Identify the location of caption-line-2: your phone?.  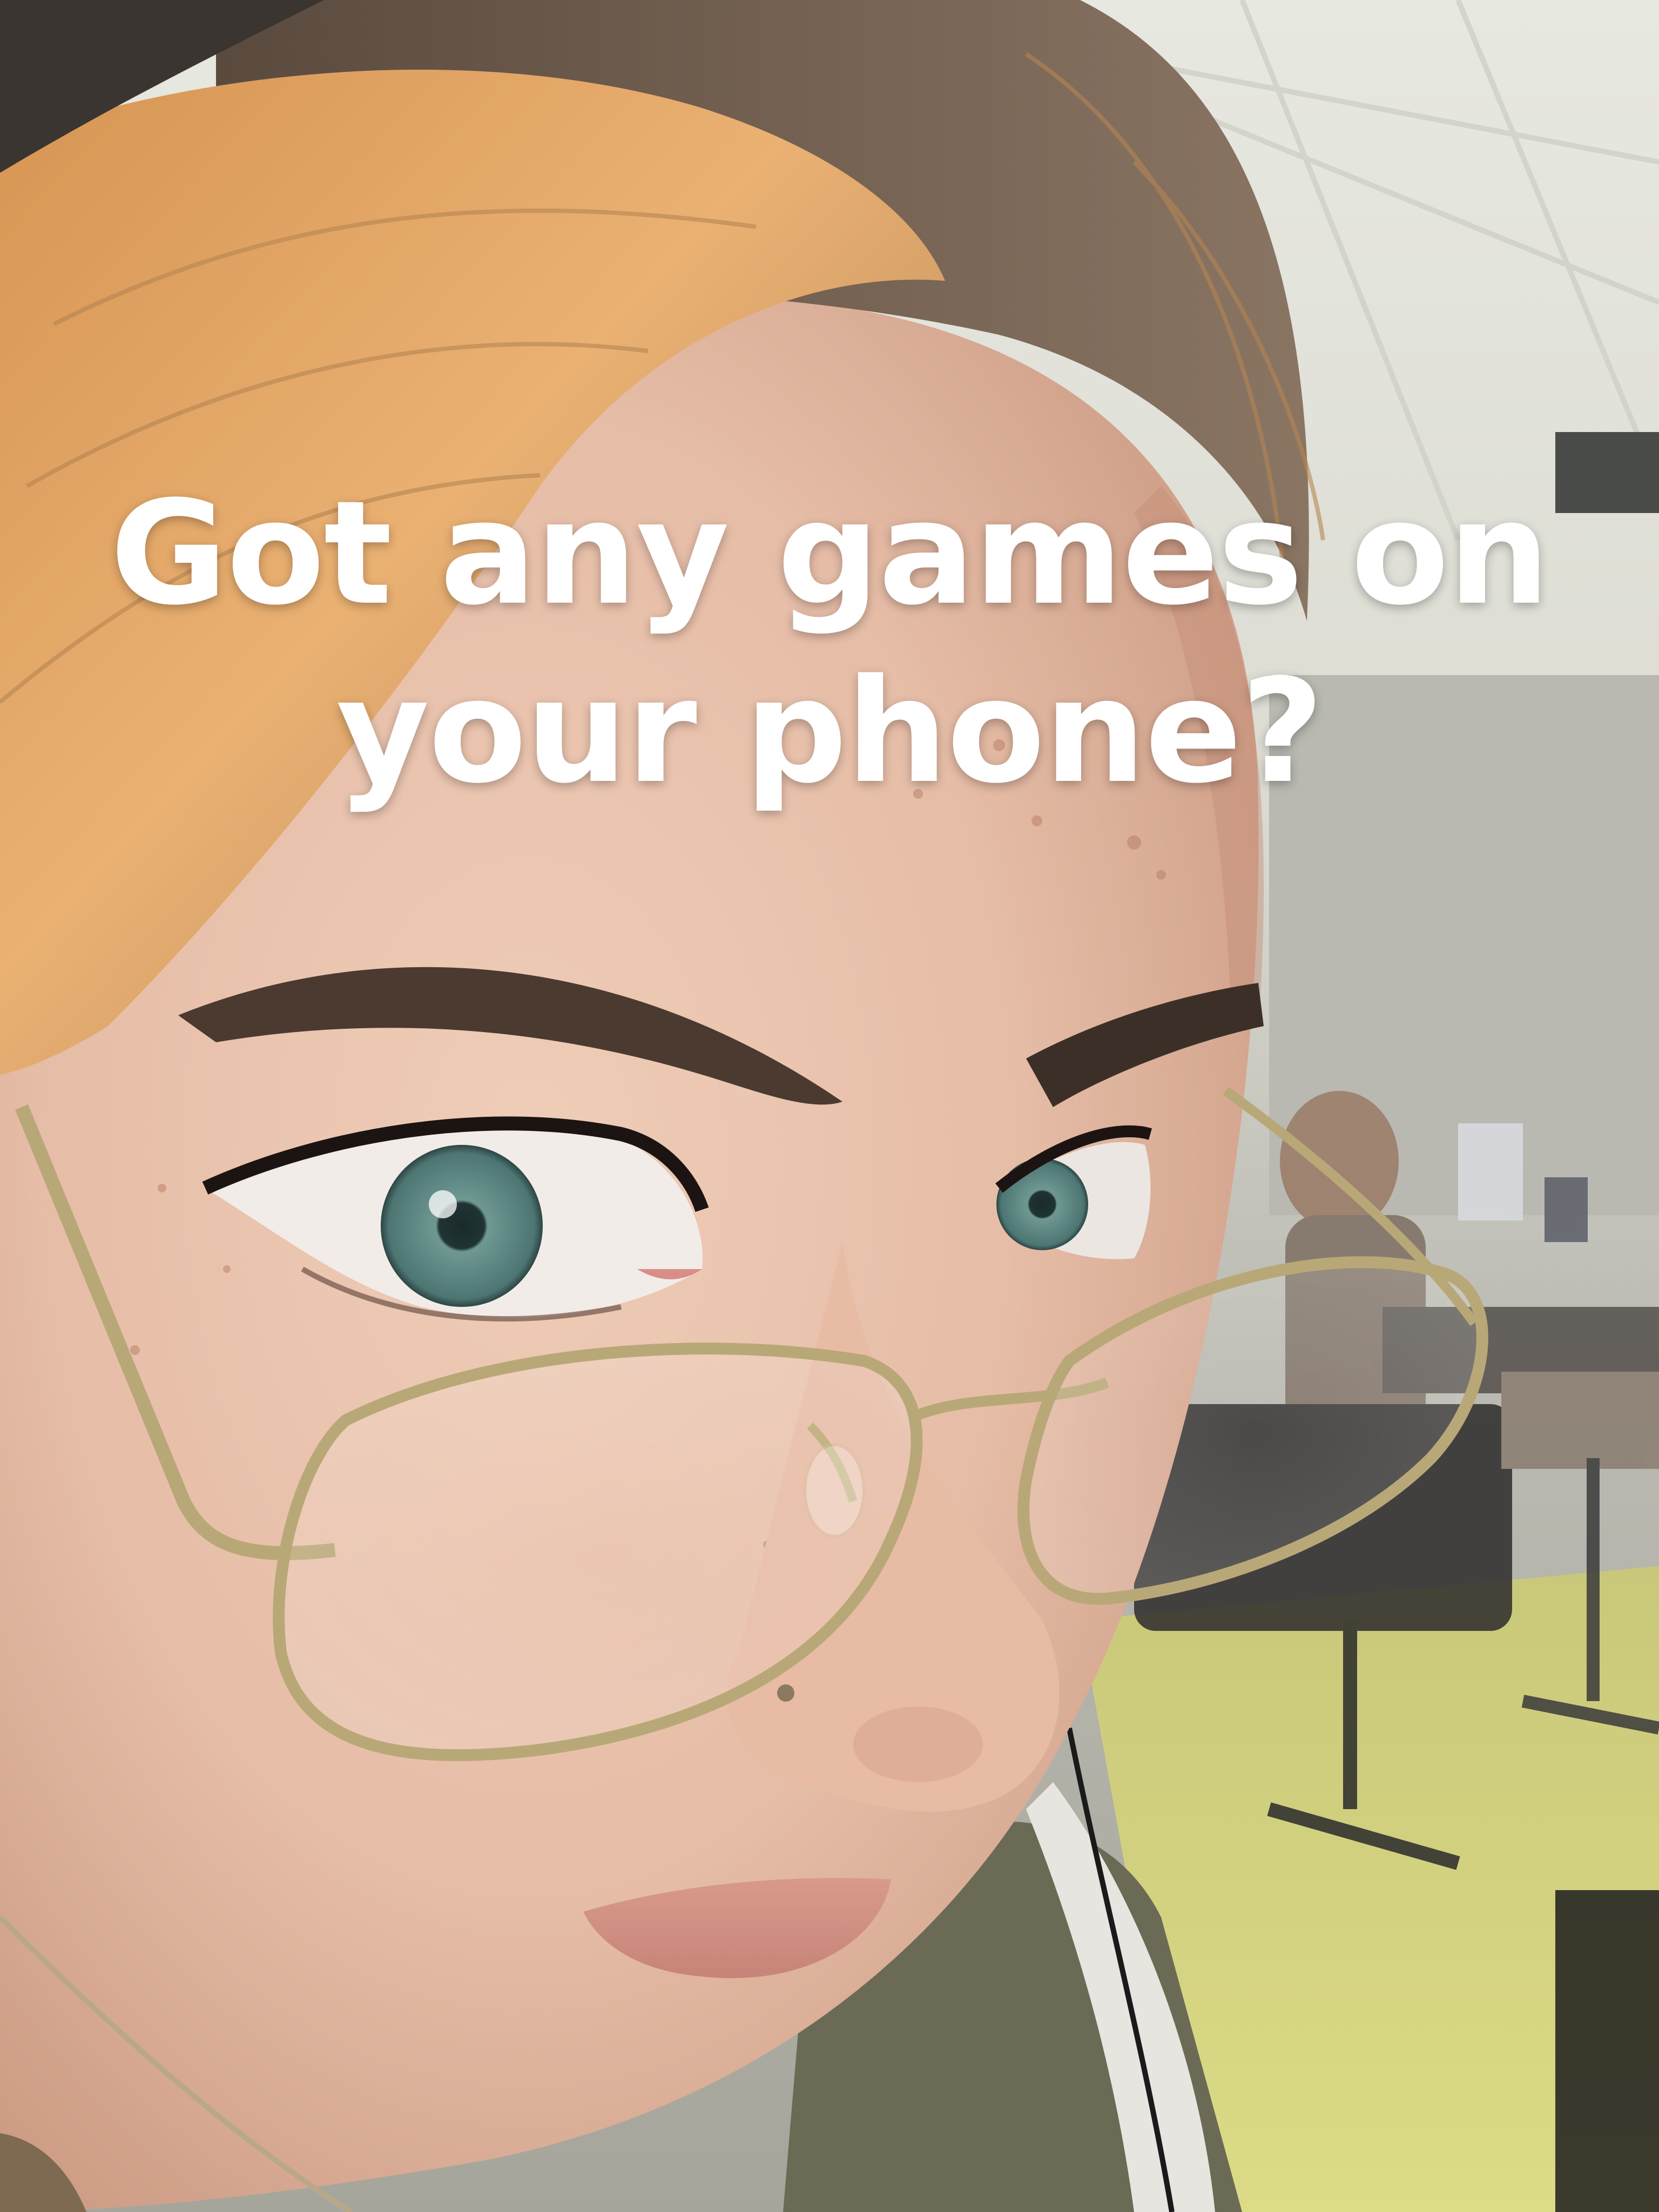
(830, 732).